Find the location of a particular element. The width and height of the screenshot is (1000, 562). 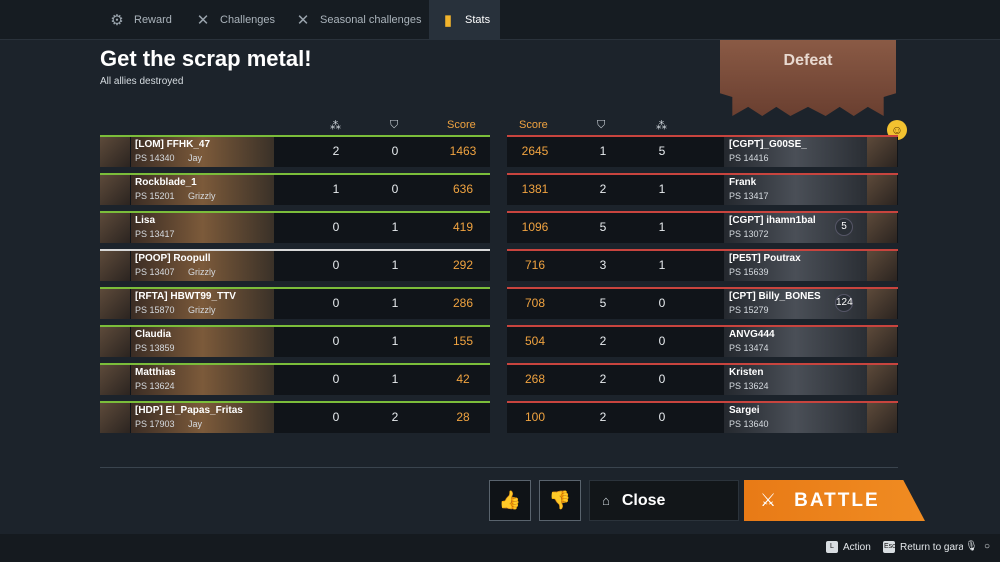

like-button: 👍 is located at coordinates (510, 500).